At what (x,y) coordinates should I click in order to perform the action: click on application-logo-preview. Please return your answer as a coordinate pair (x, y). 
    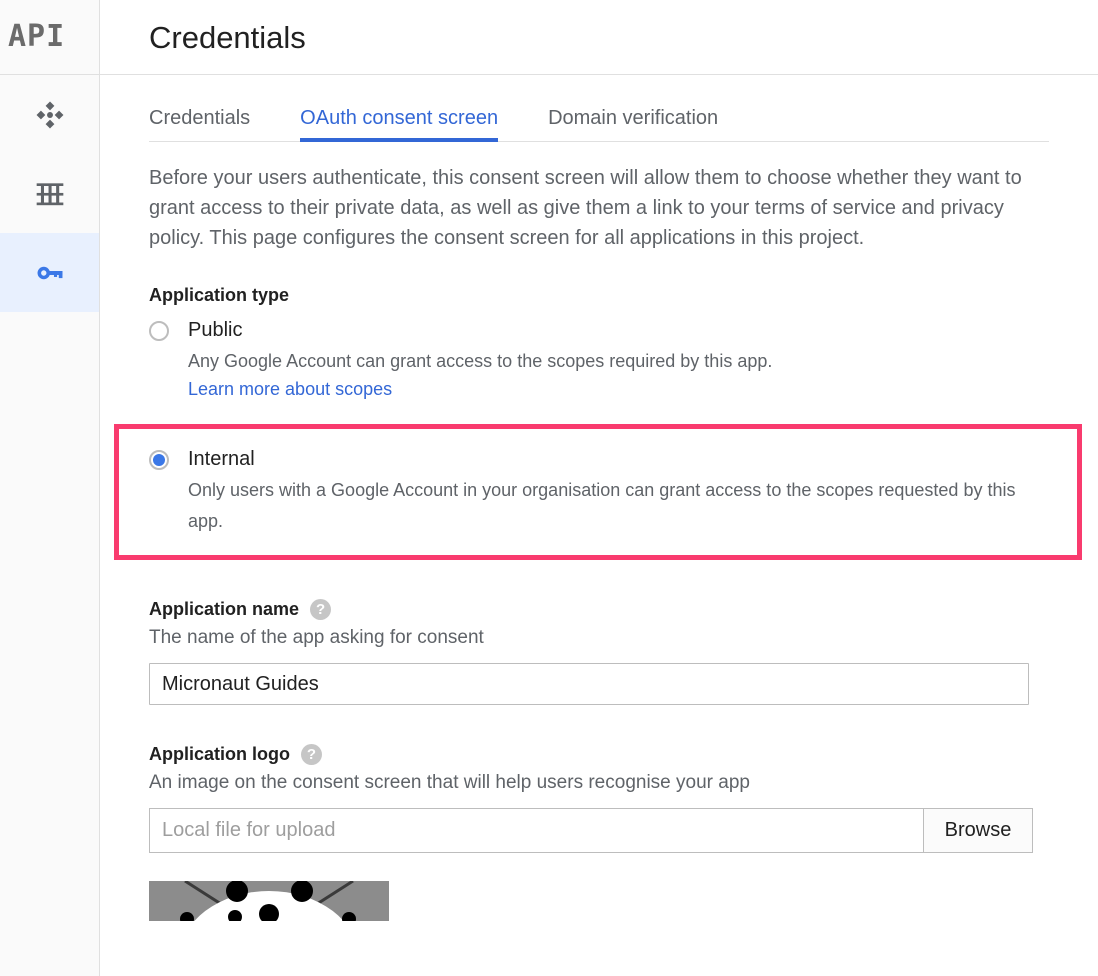
    Looking at the image, I should click on (269, 901).